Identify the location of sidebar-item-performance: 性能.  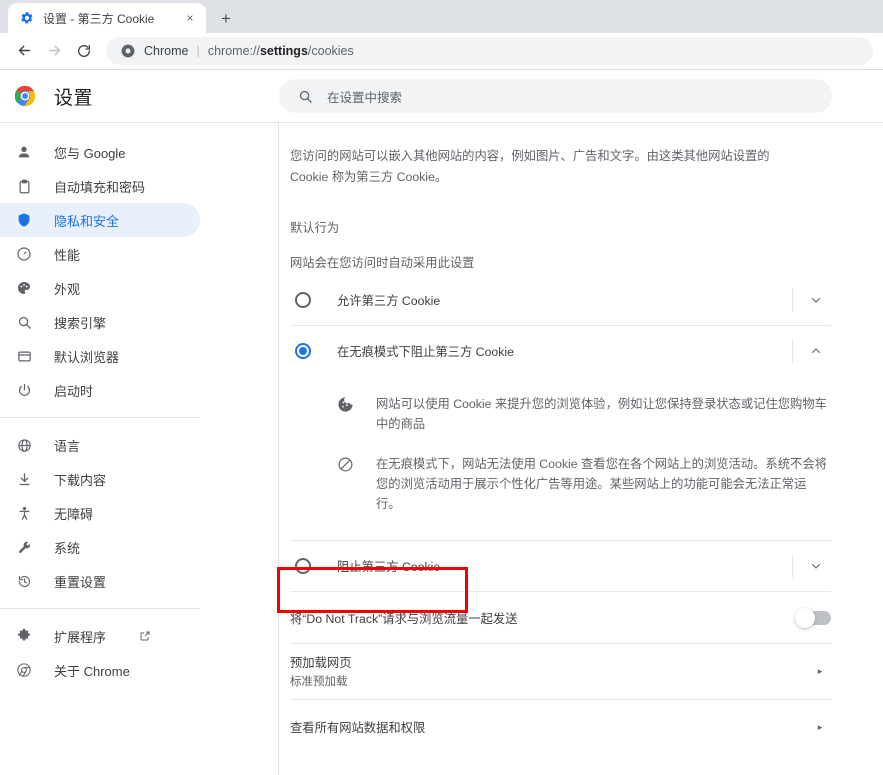
(100, 254).